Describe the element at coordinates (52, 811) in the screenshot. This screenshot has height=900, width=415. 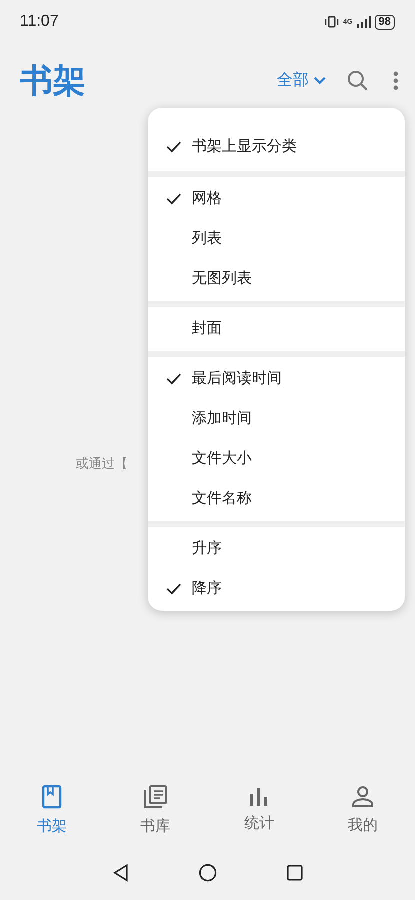
I see `nav-tab: 书架` at that location.